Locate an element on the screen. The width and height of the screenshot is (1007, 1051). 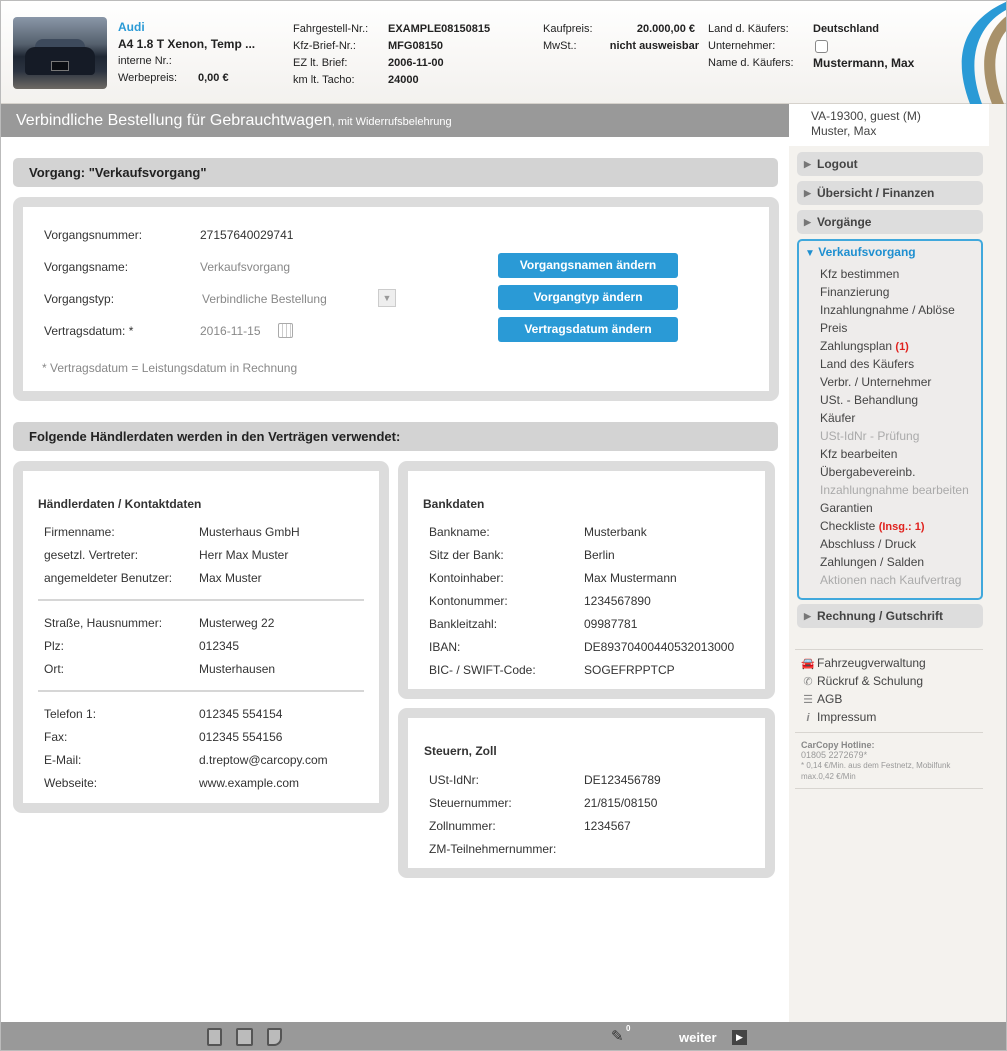
vin-label: Fahrgestell-Nr.: is located at coordinates (331, 29).